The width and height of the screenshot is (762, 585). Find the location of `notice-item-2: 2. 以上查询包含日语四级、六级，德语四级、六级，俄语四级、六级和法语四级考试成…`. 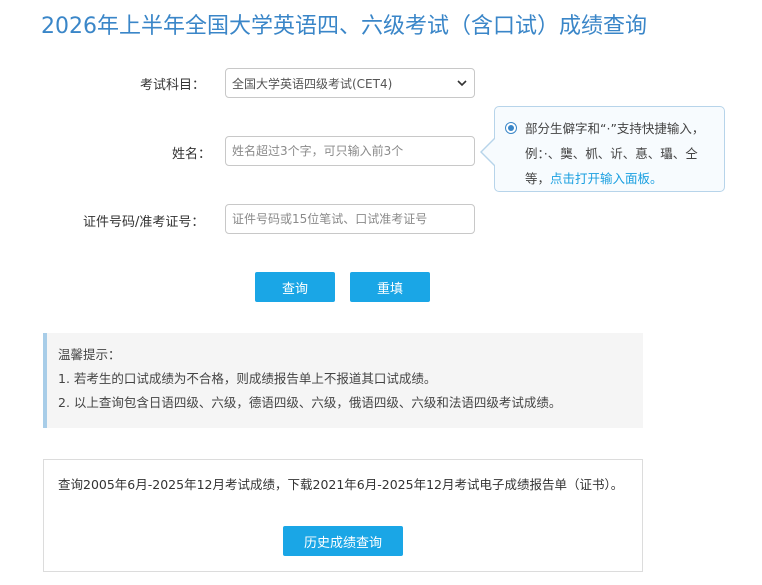

notice-item-2: 2. 以上查询包含日语四级、六级，德语四级、六级，俄语四级、六级和法语四级考试成… is located at coordinates (310, 402).